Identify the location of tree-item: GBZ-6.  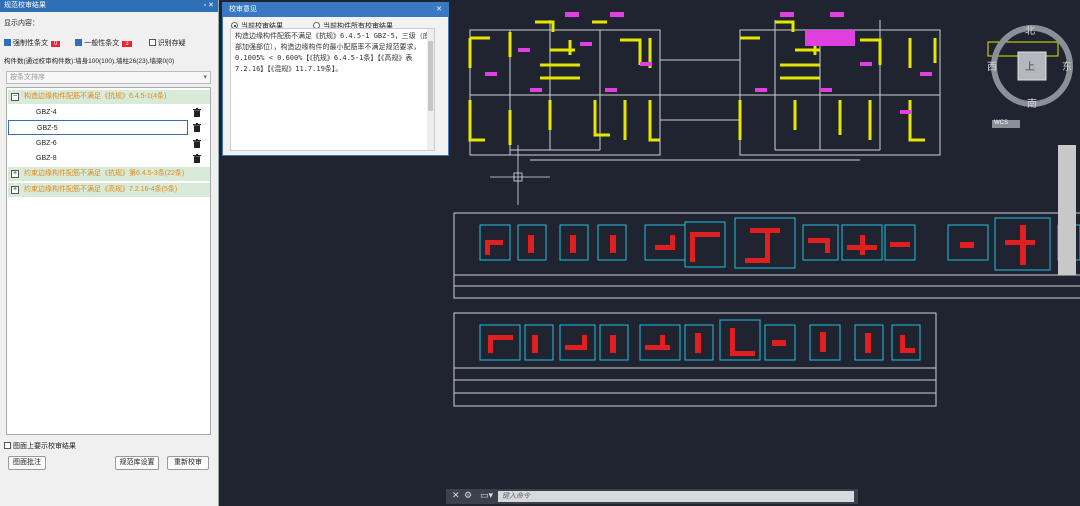
(109, 143).